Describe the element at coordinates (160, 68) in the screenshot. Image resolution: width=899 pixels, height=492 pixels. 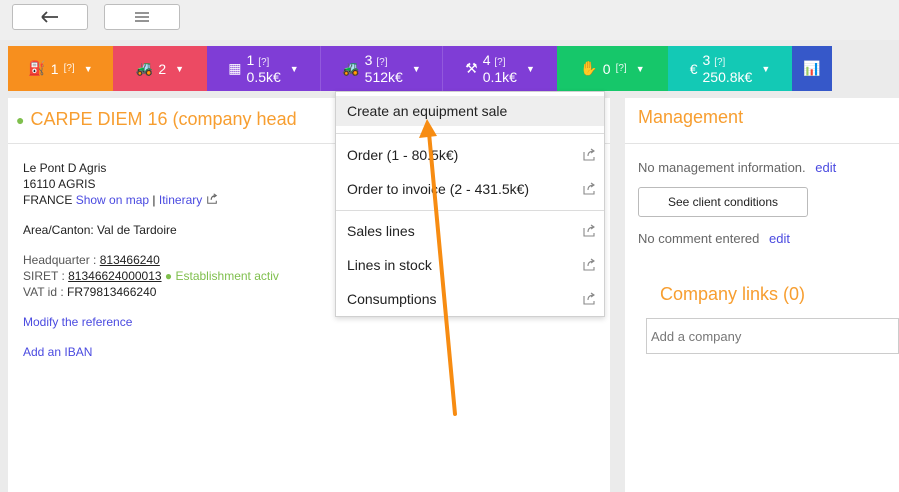
I see `tab-tractor: 🚜 2 ▼` at that location.